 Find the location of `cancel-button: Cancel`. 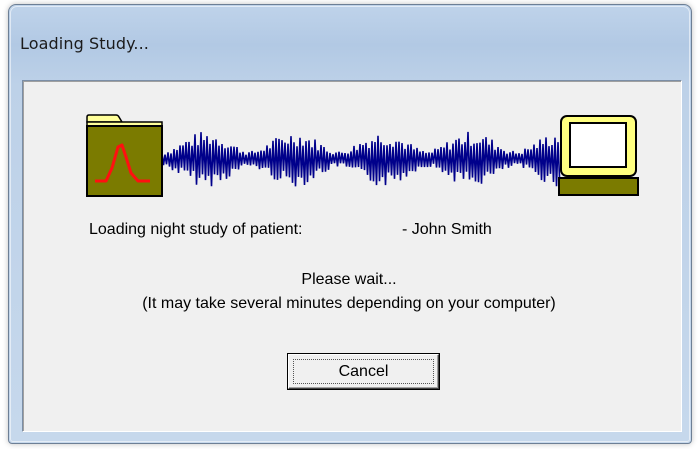

cancel-button: Cancel is located at coordinates (363, 371).